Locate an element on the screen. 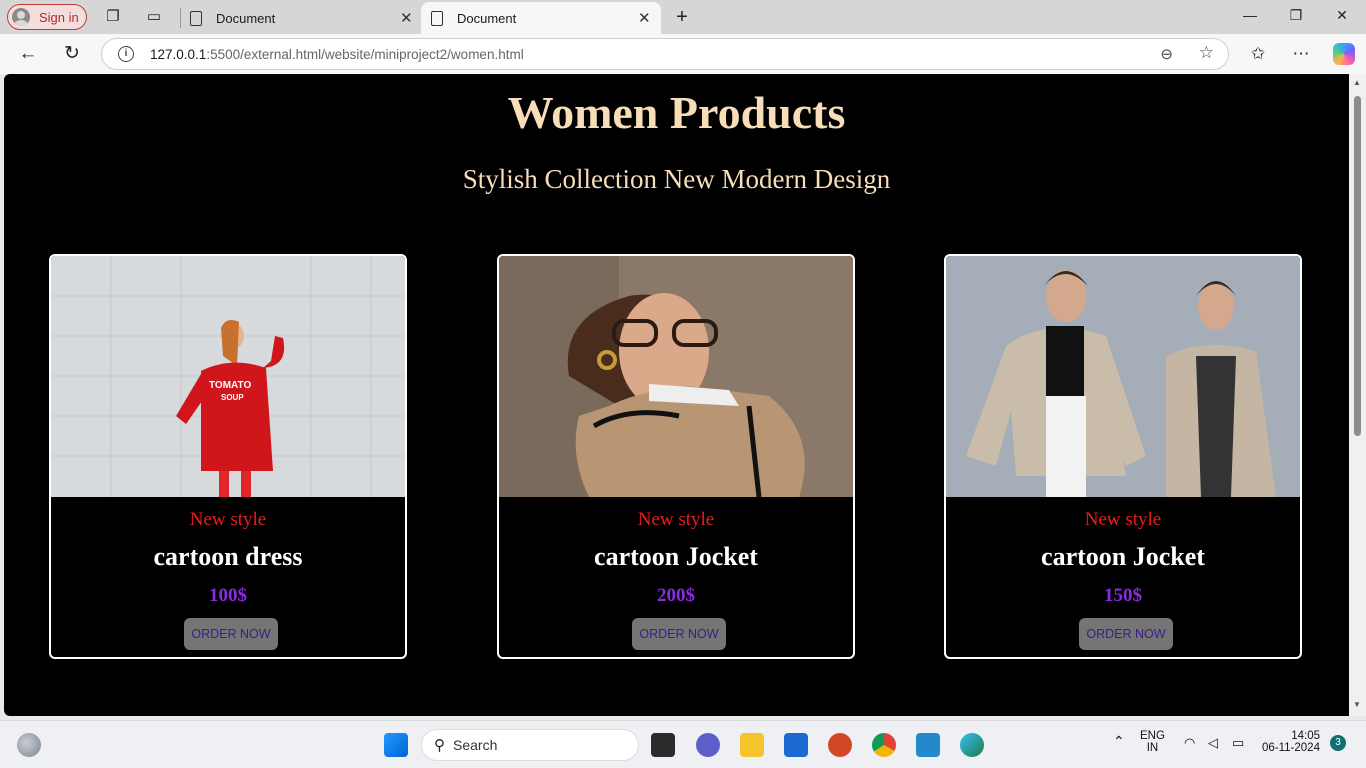 Image resolution: width=1366 pixels, height=768 pixels. sign-in-label: Sign in is located at coordinates (59, 17).